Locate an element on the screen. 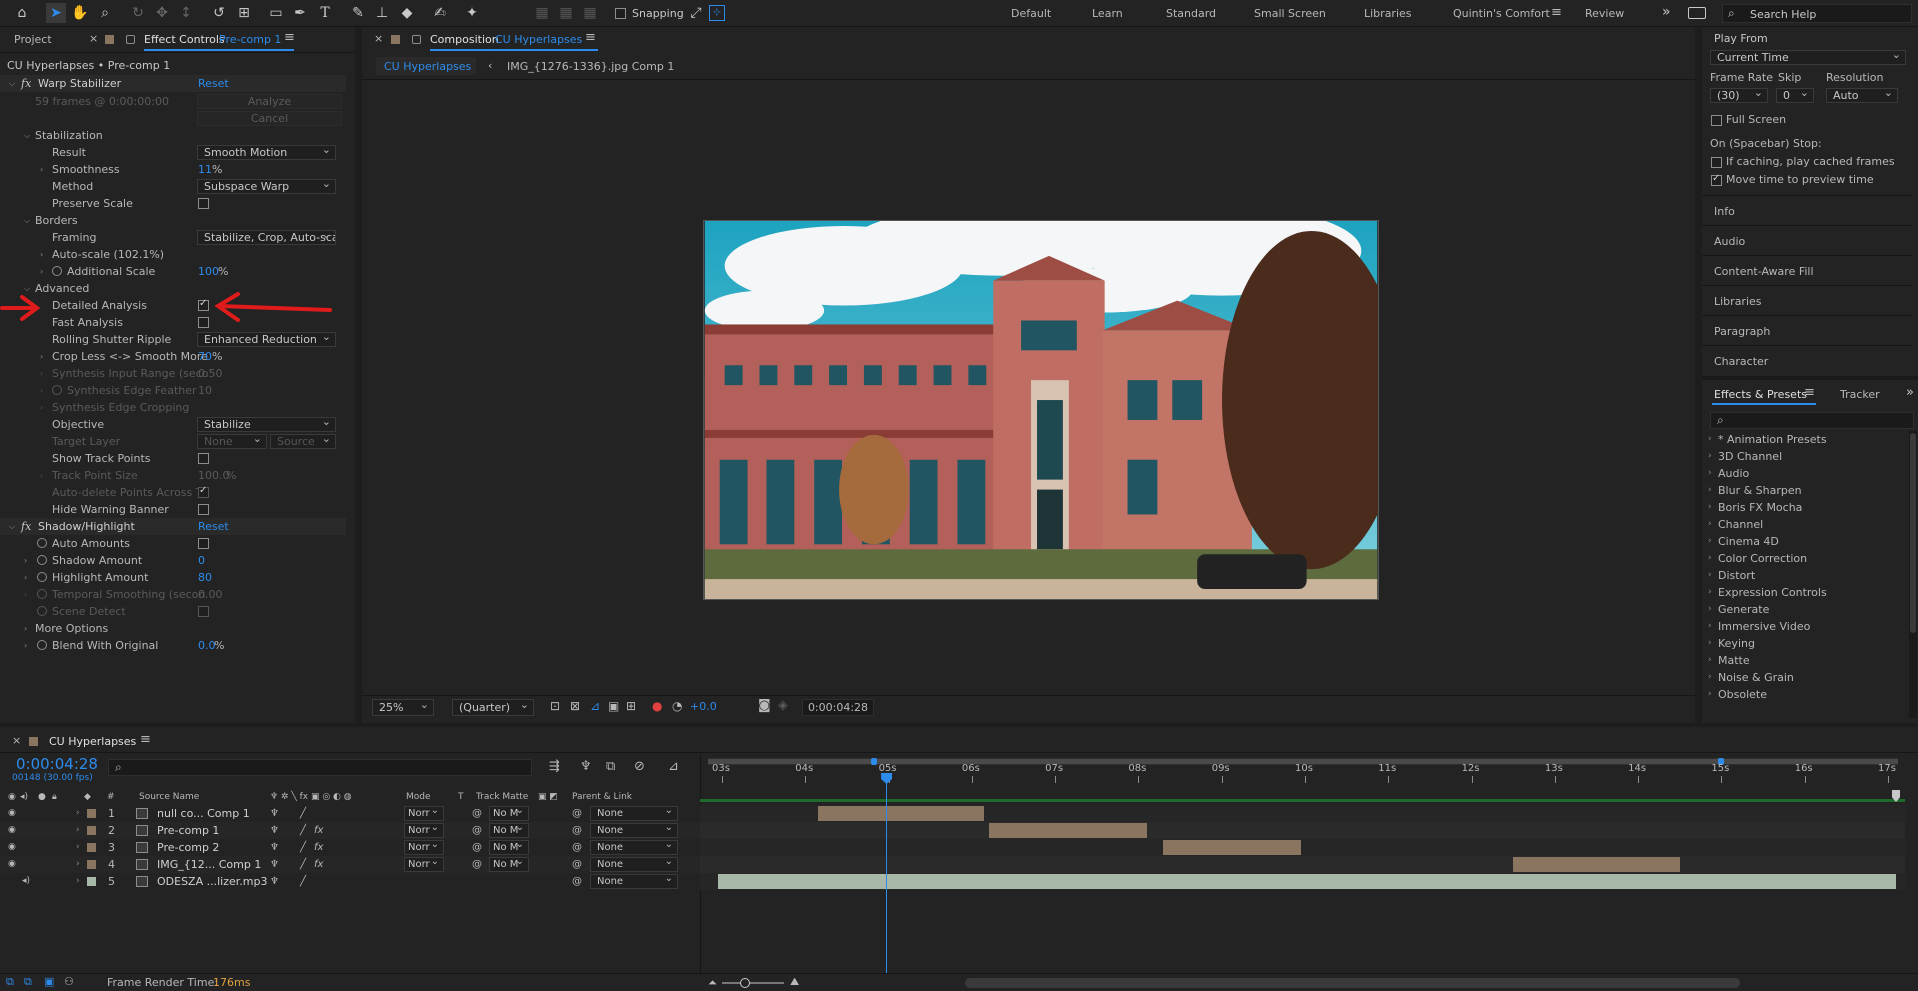 The image size is (1918, 991). tab-tracker: Tracker is located at coordinates (1860, 394).